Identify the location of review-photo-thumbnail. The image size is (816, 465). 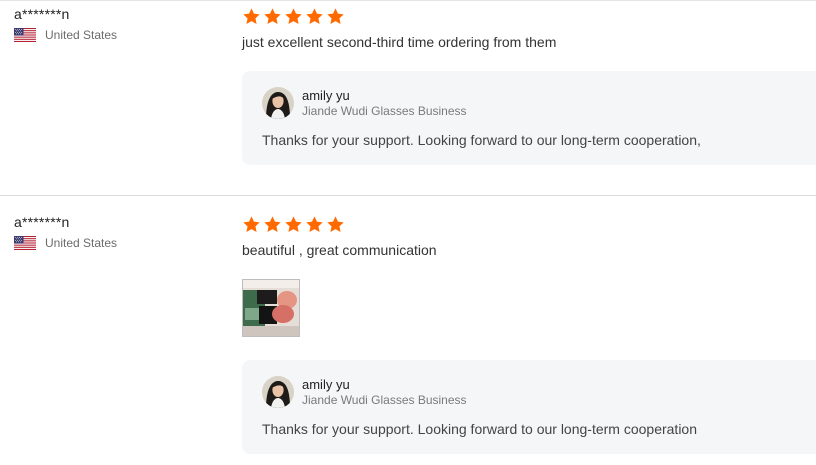
(271, 308).